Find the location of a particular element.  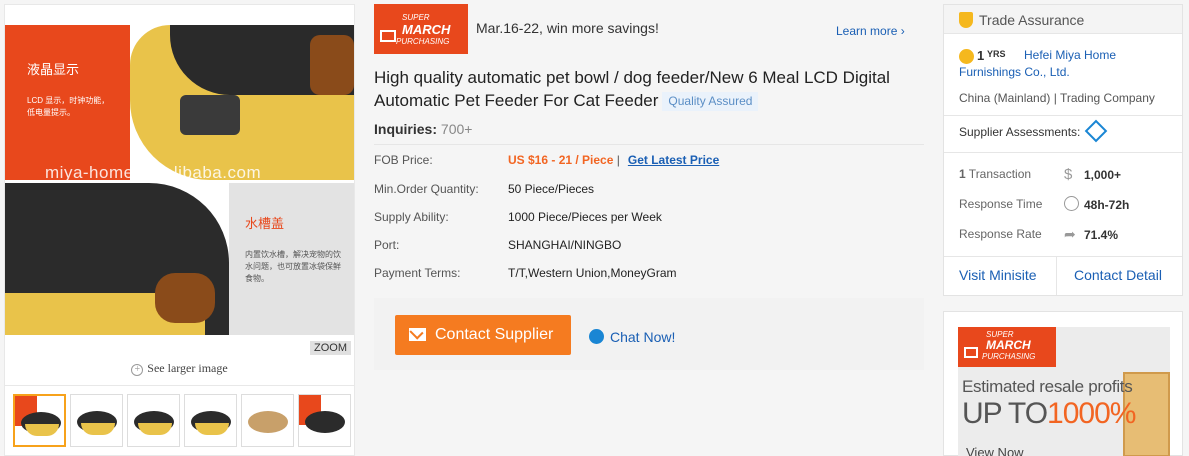

spec-label: Payment Terms: is located at coordinates (417, 273).